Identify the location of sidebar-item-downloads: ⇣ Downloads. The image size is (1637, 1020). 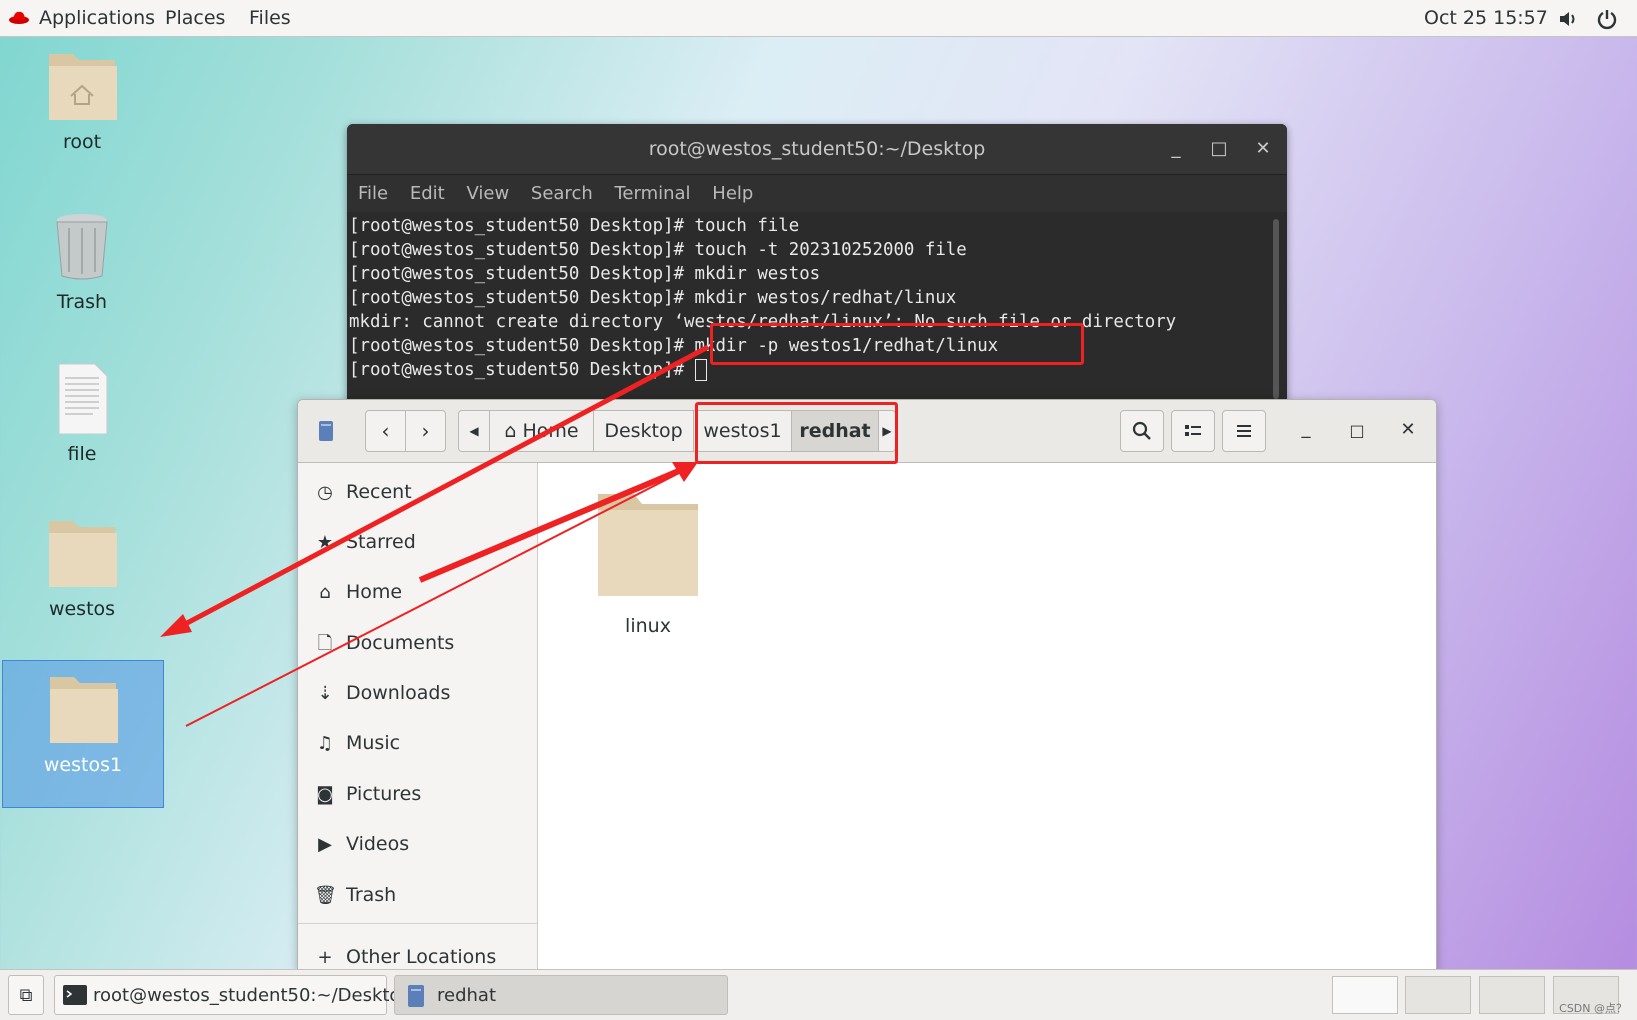
(382, 693).